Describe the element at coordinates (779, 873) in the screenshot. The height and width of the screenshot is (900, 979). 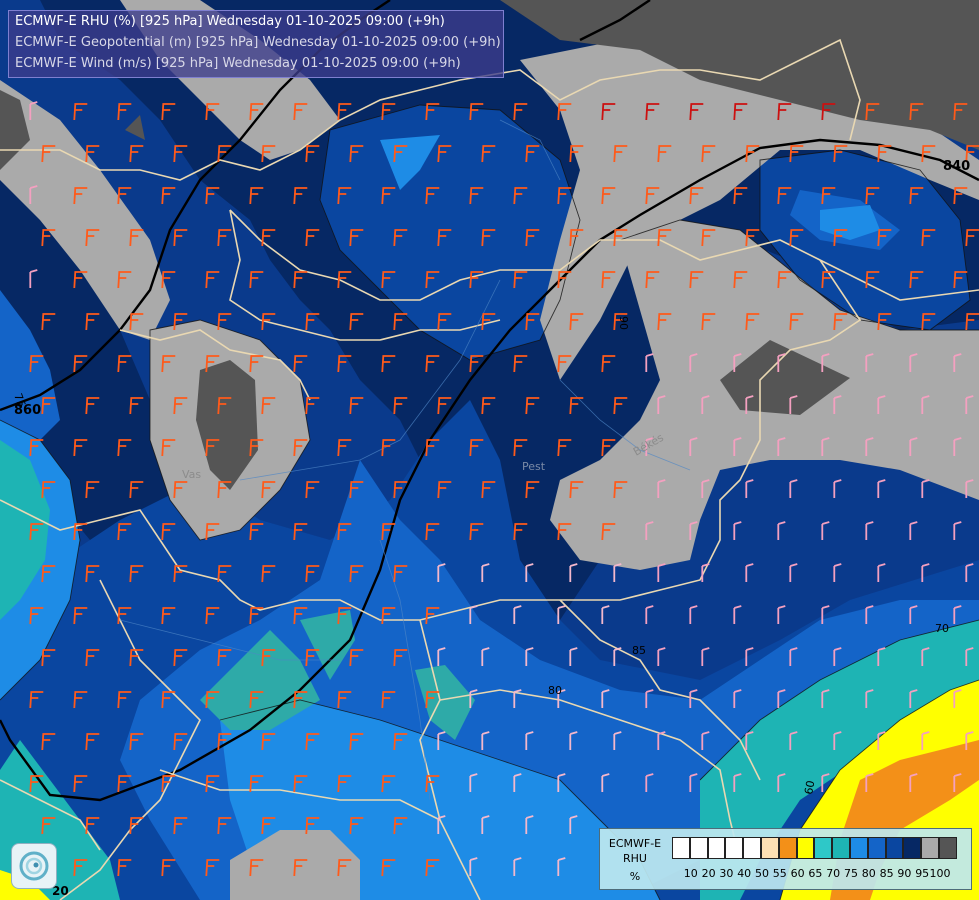
I see `legend-tick-label: 55` at that location.